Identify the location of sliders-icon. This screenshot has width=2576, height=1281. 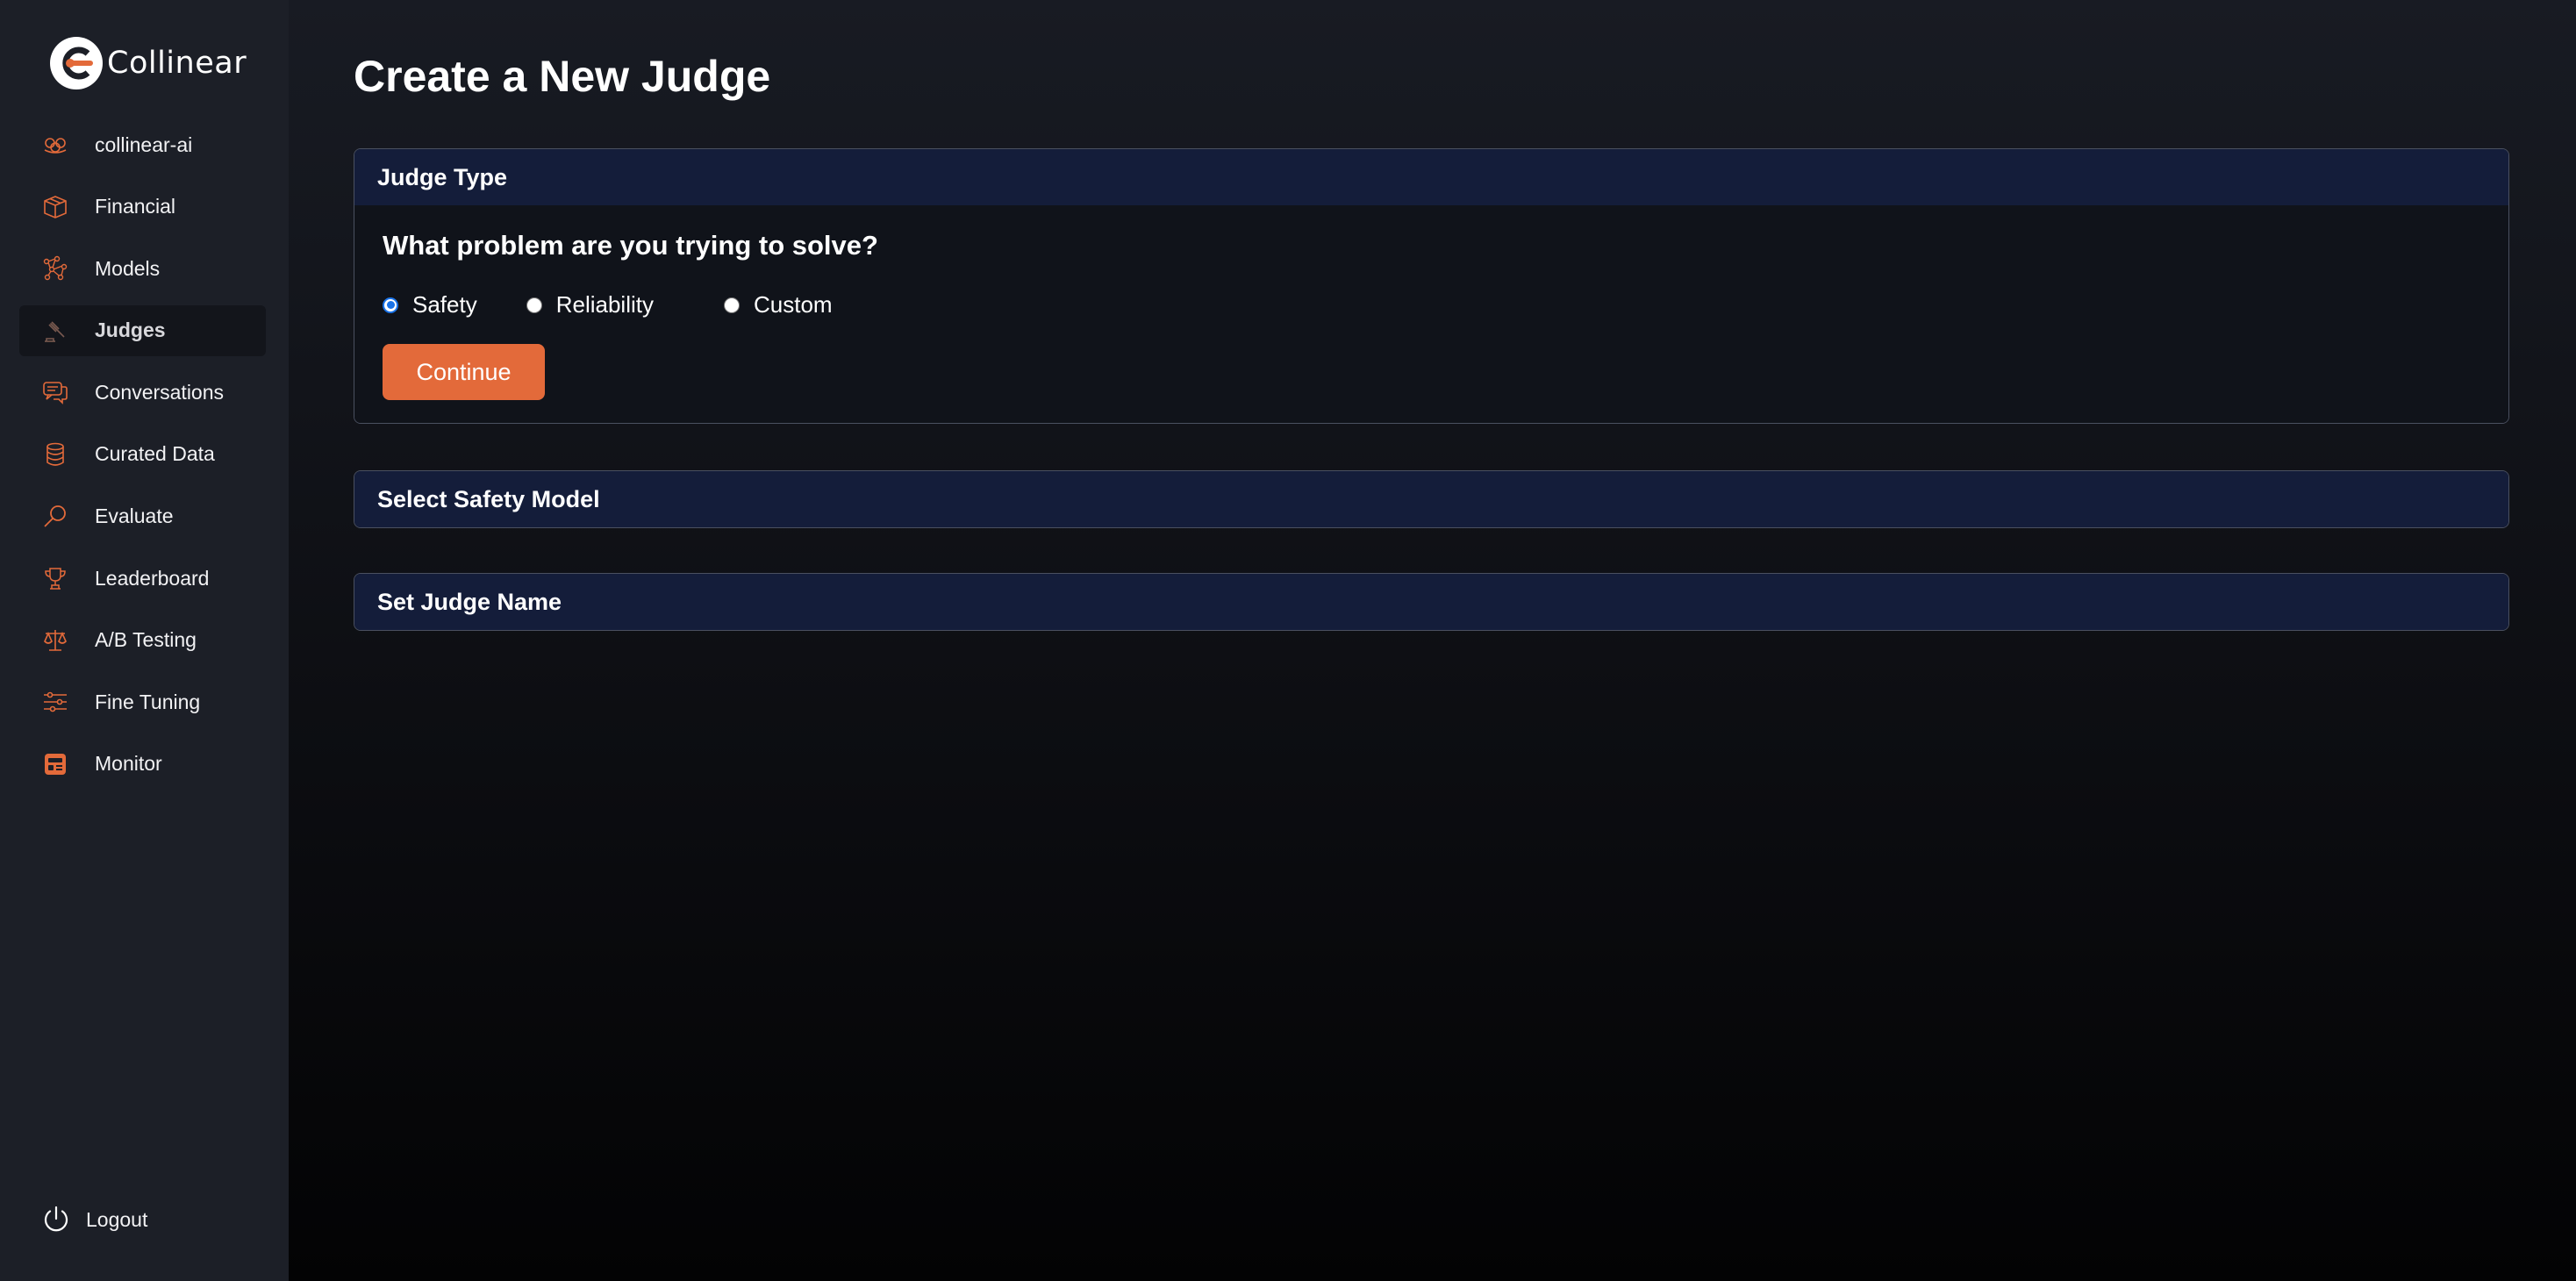
(55, 702).